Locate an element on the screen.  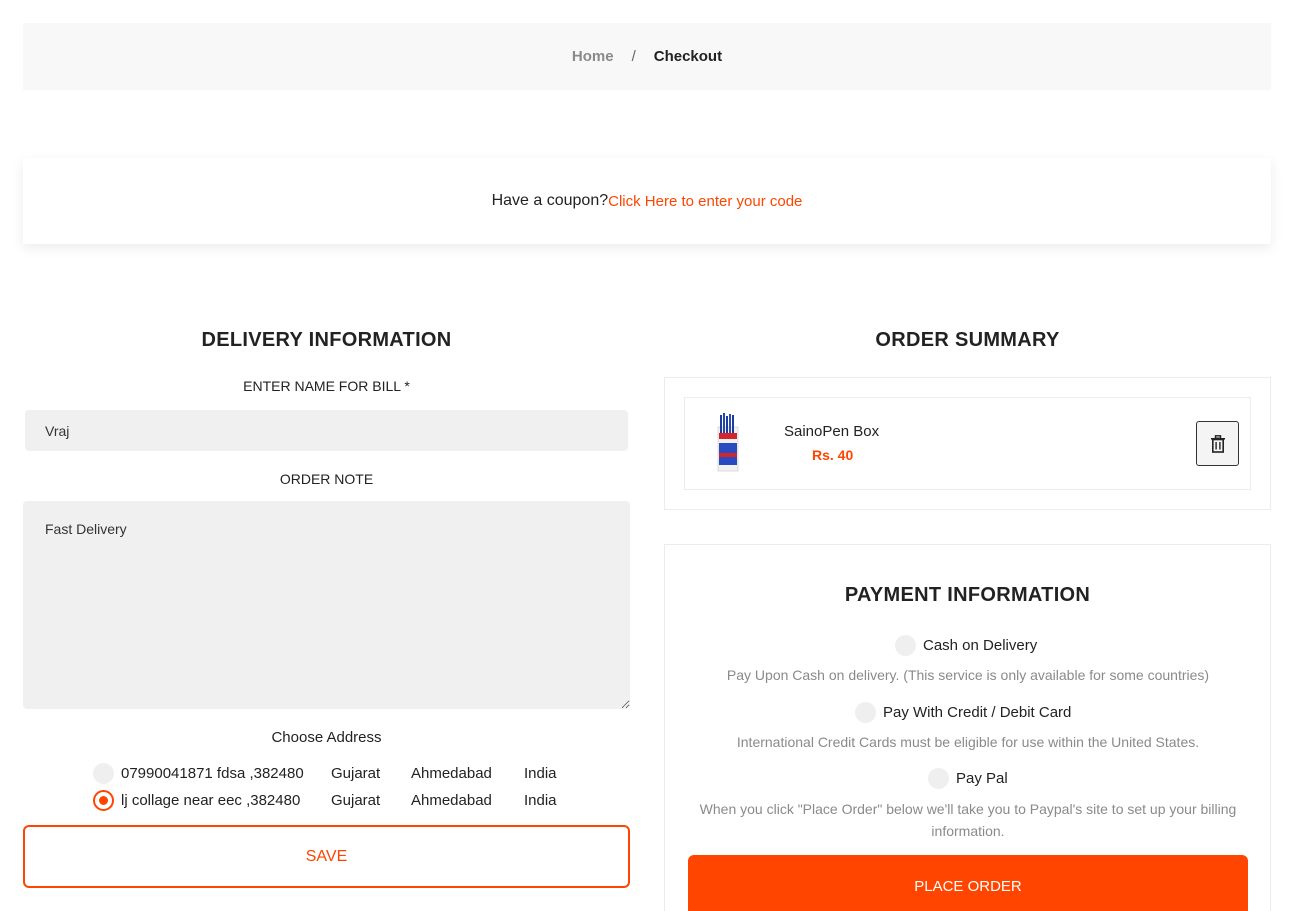
breadcrumb-home-link: Home is located at coordinates (593, 56).